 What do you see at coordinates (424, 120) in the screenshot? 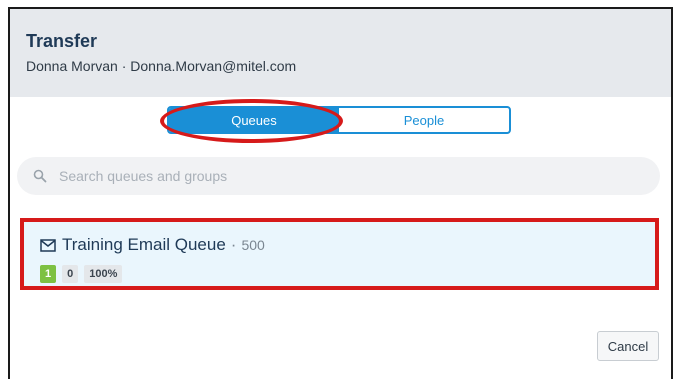
I see `people-tab: People` at bounding box center [424, 120].